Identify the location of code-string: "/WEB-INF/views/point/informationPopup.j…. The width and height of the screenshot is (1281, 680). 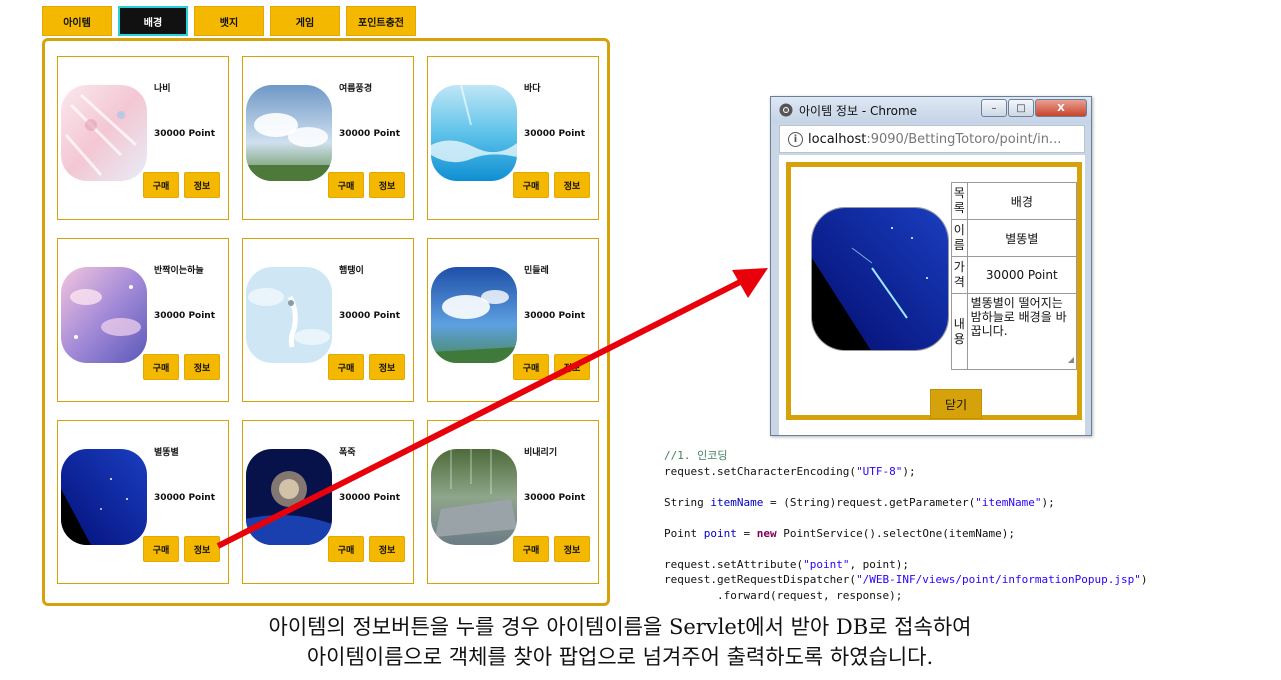
(998, 579).